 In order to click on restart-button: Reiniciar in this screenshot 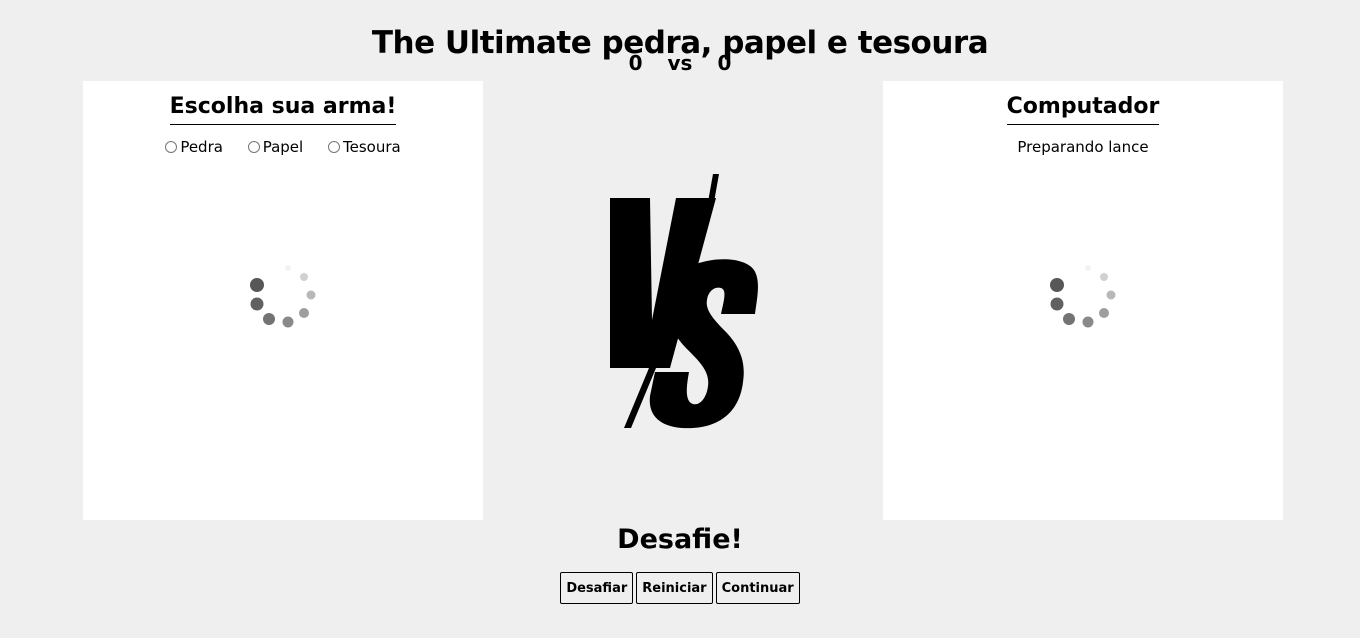, I will do `click(674, 588)`.